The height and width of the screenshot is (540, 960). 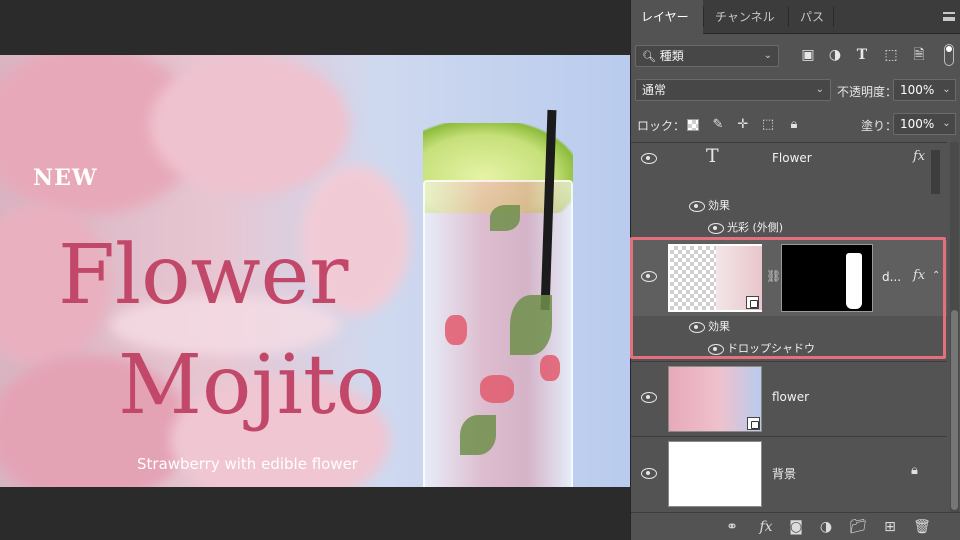 I want to click on layer-row-flower-image: flower, so click(x=789, y=399).